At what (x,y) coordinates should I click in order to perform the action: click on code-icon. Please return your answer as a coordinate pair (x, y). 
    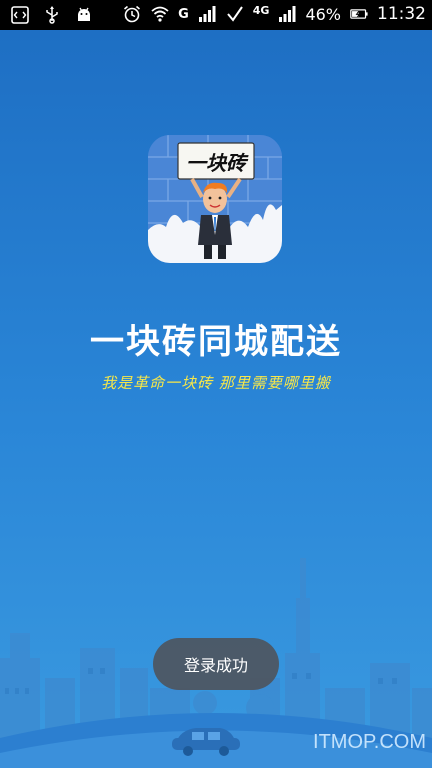
    Looking at the image, I should click on (20, 15).